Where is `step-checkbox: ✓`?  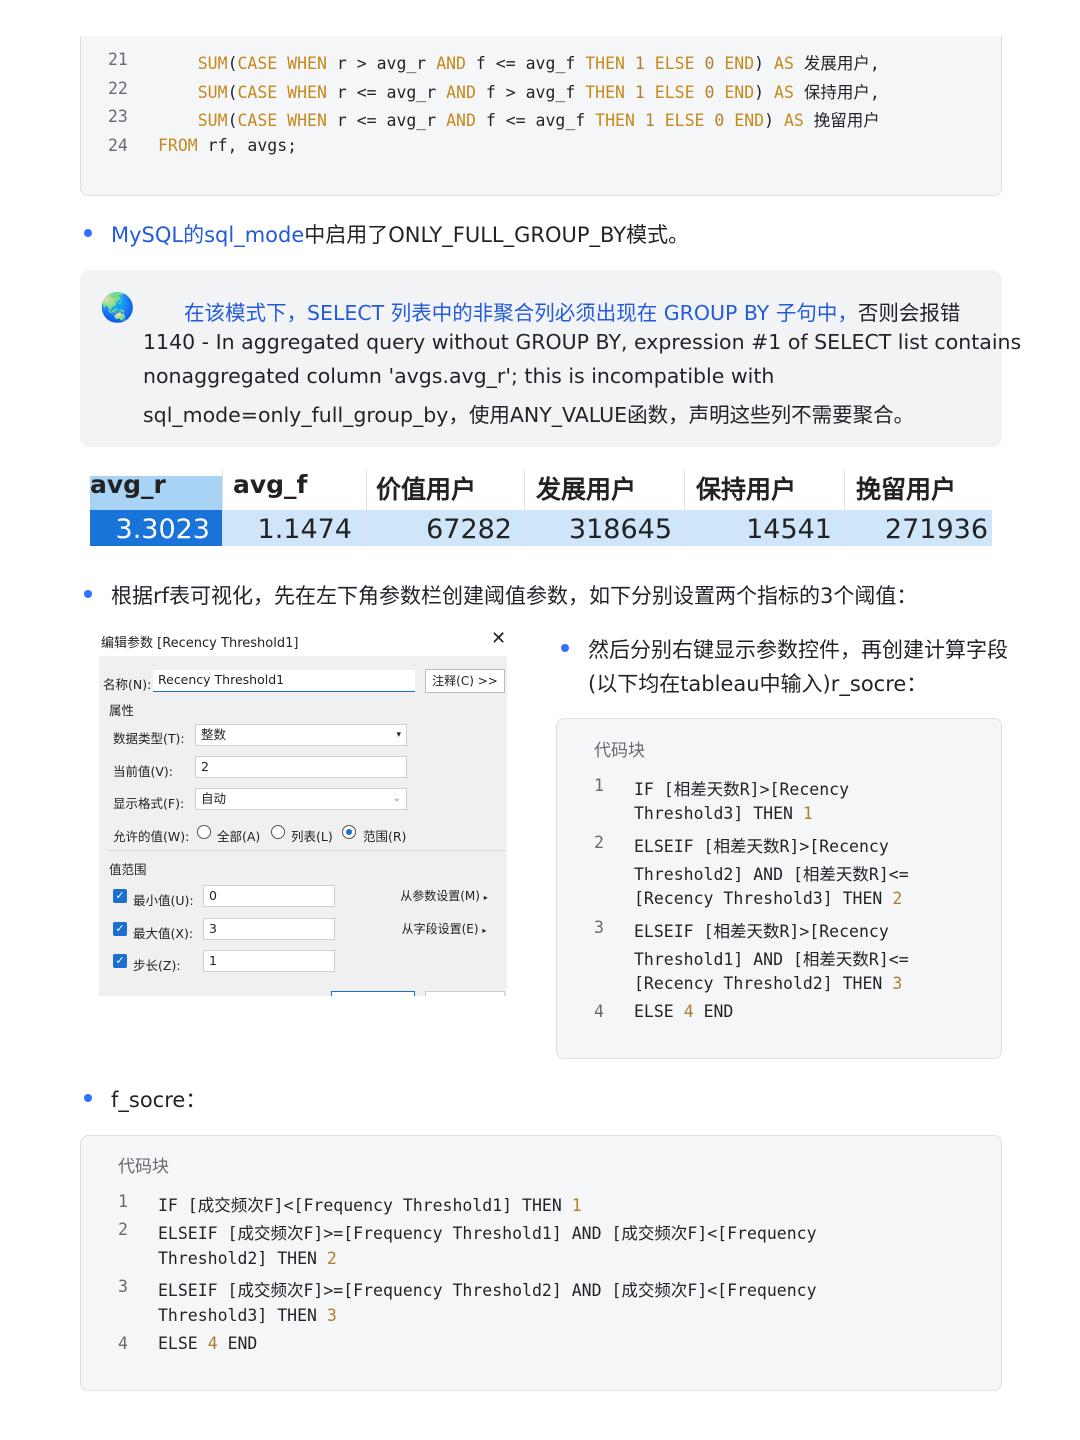 step-checkbox: ✓ is located at coordinates (120, 961).